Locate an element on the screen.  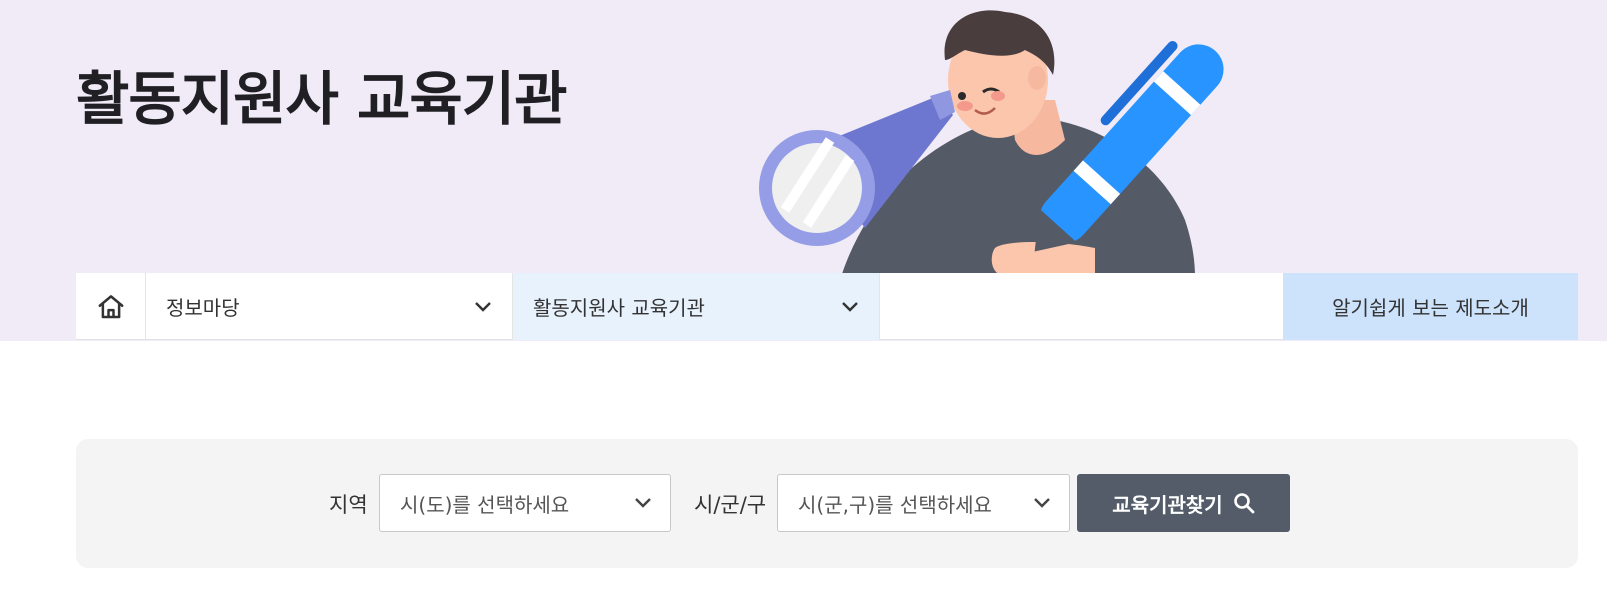
nav-dropdown-institution: 활동지원사 교육기관 is located at coordinates (696, 306).